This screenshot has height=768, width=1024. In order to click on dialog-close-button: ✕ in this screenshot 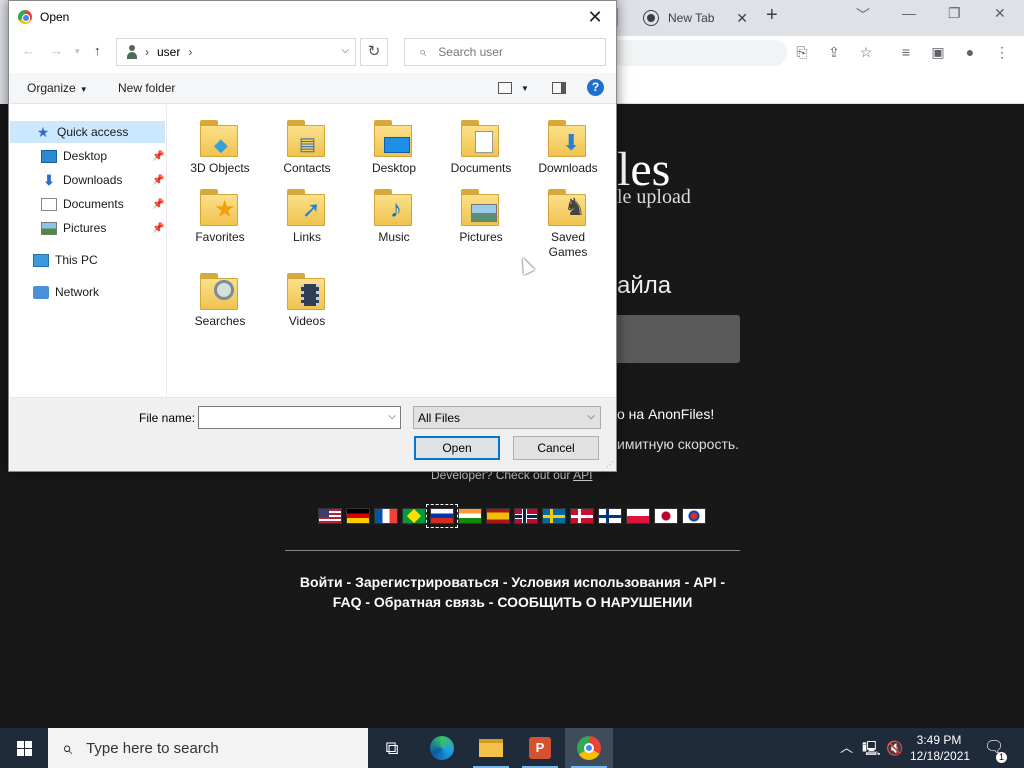, I will do `click(595, 17)`.